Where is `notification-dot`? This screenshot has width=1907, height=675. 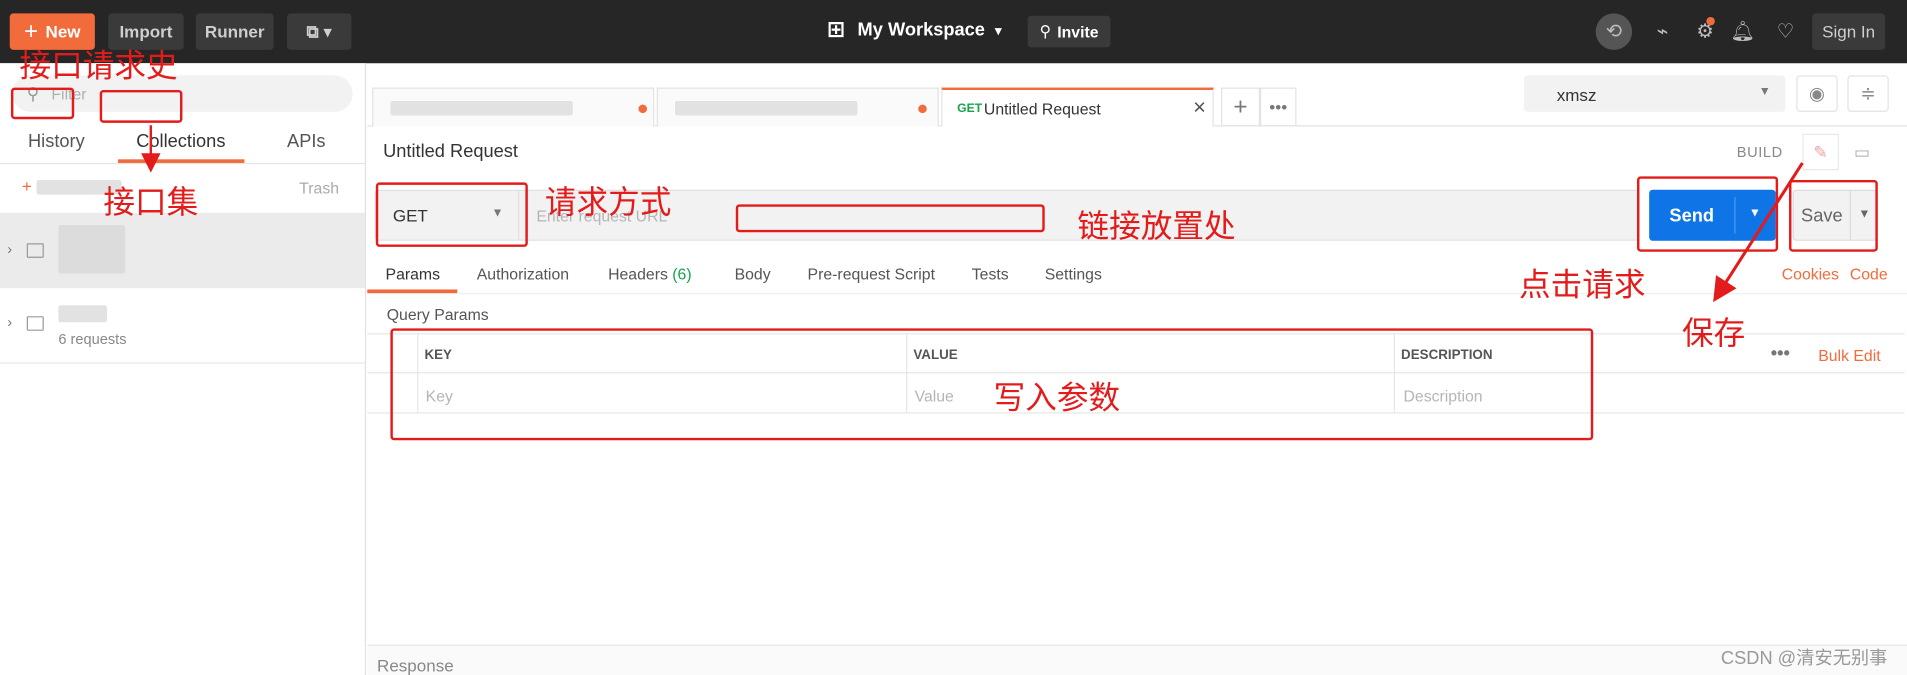
notification-dot is located at coordinates (1710, 21).